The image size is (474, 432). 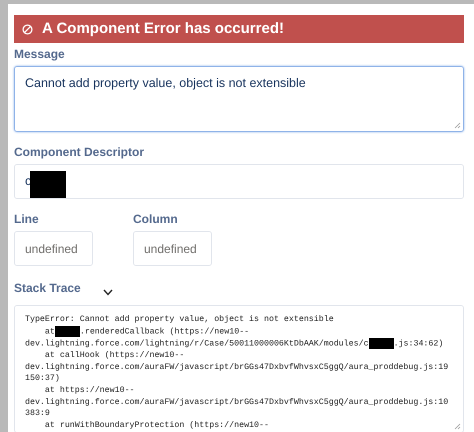 I want to click on field-label: Line, so click(x=27, y=219).